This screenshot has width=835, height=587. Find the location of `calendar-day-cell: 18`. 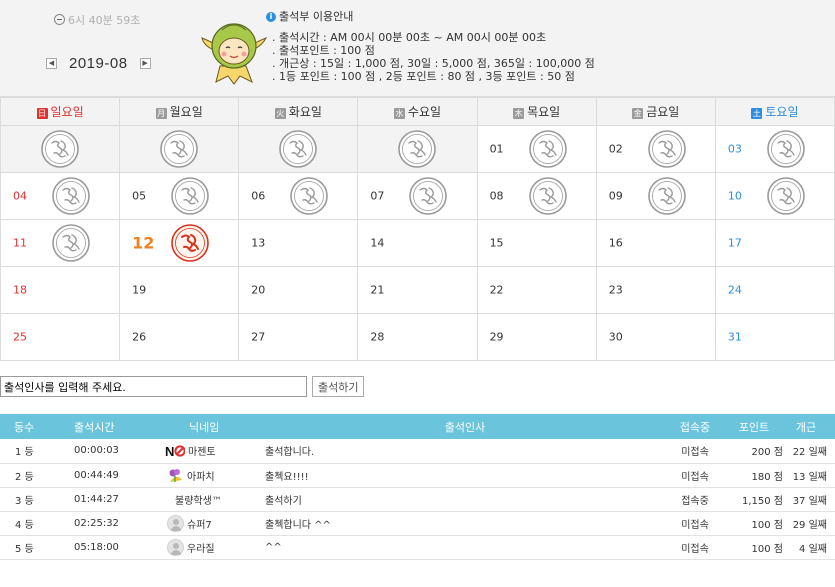

calendar-day-cell: 18 is located at coordinates (60, 290).